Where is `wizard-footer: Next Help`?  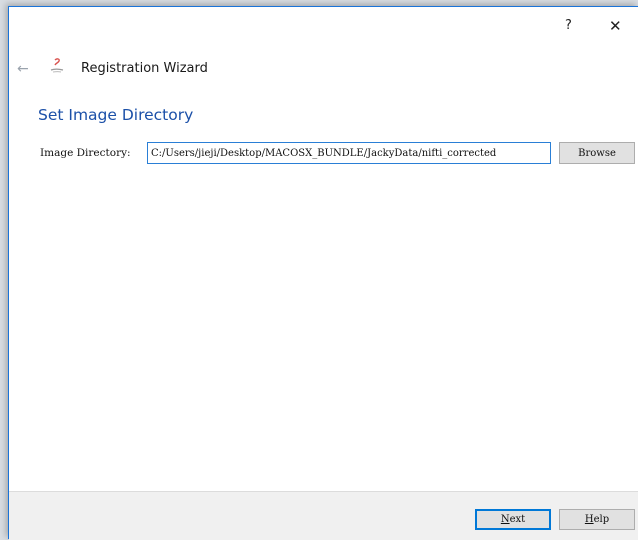
wizard-footer: Next Help is located at coordinates (323, 515).